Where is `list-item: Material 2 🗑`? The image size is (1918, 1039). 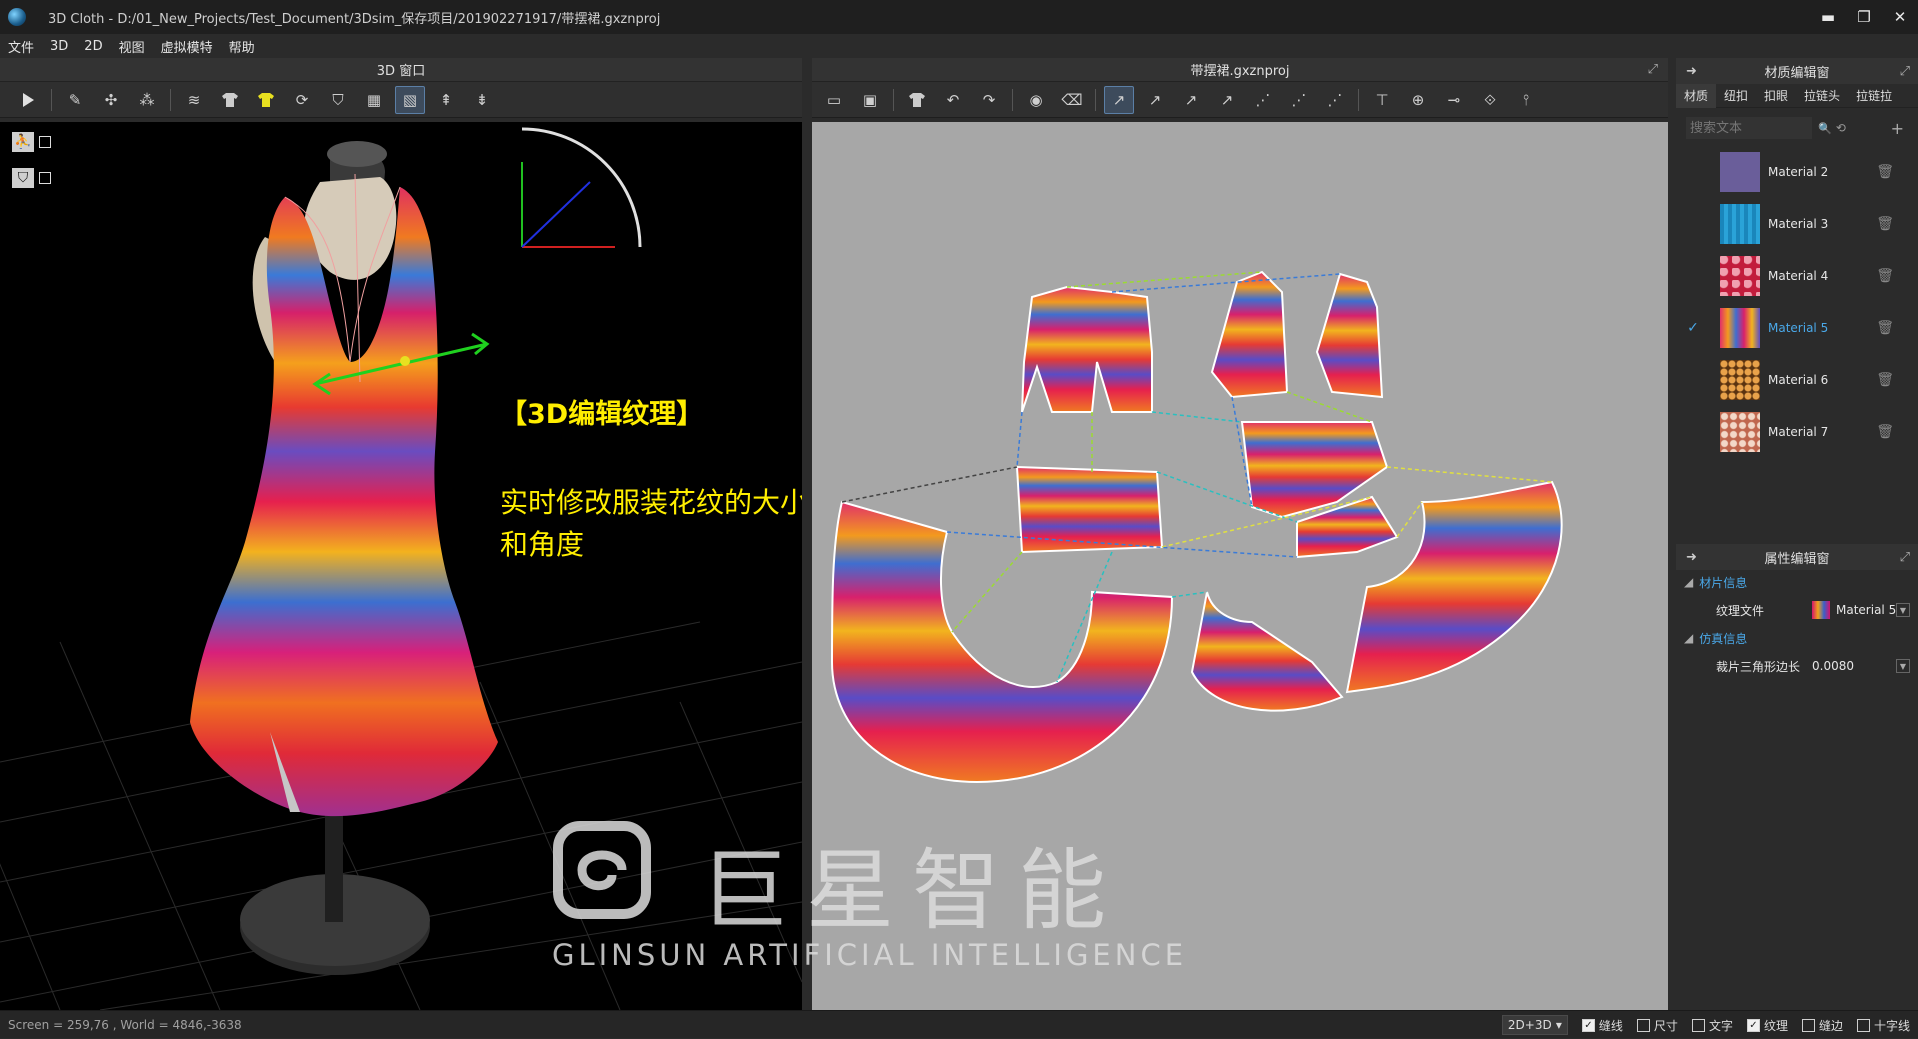 list-item: Material 2 🗑 is located at coordinates (1797, 172).